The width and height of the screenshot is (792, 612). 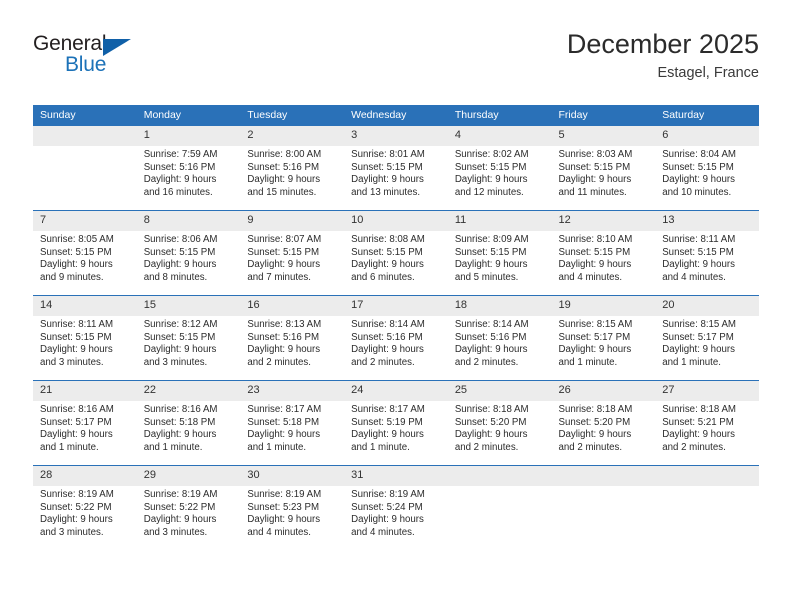 I want to click on daylight-text: Daylight: 9 hours and 9 minutes., so click(x=76, y=271).